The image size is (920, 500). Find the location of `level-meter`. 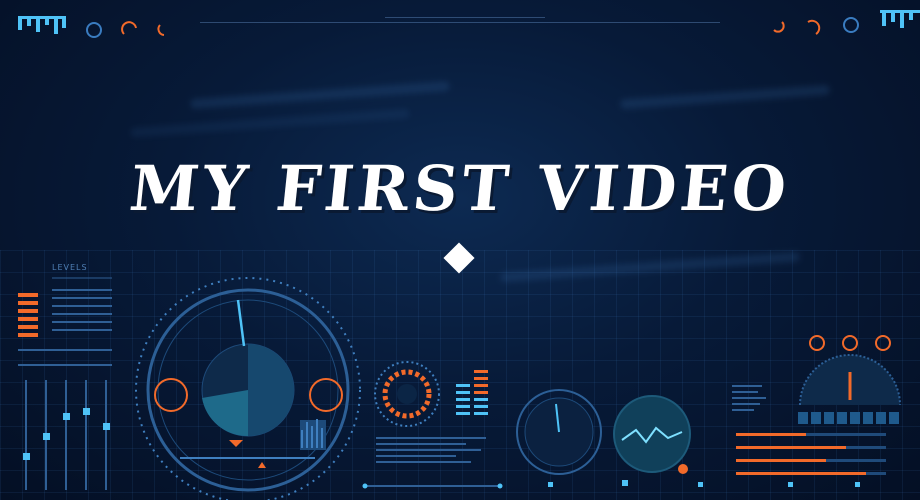

level-meter is located at coordinates (28, 315).